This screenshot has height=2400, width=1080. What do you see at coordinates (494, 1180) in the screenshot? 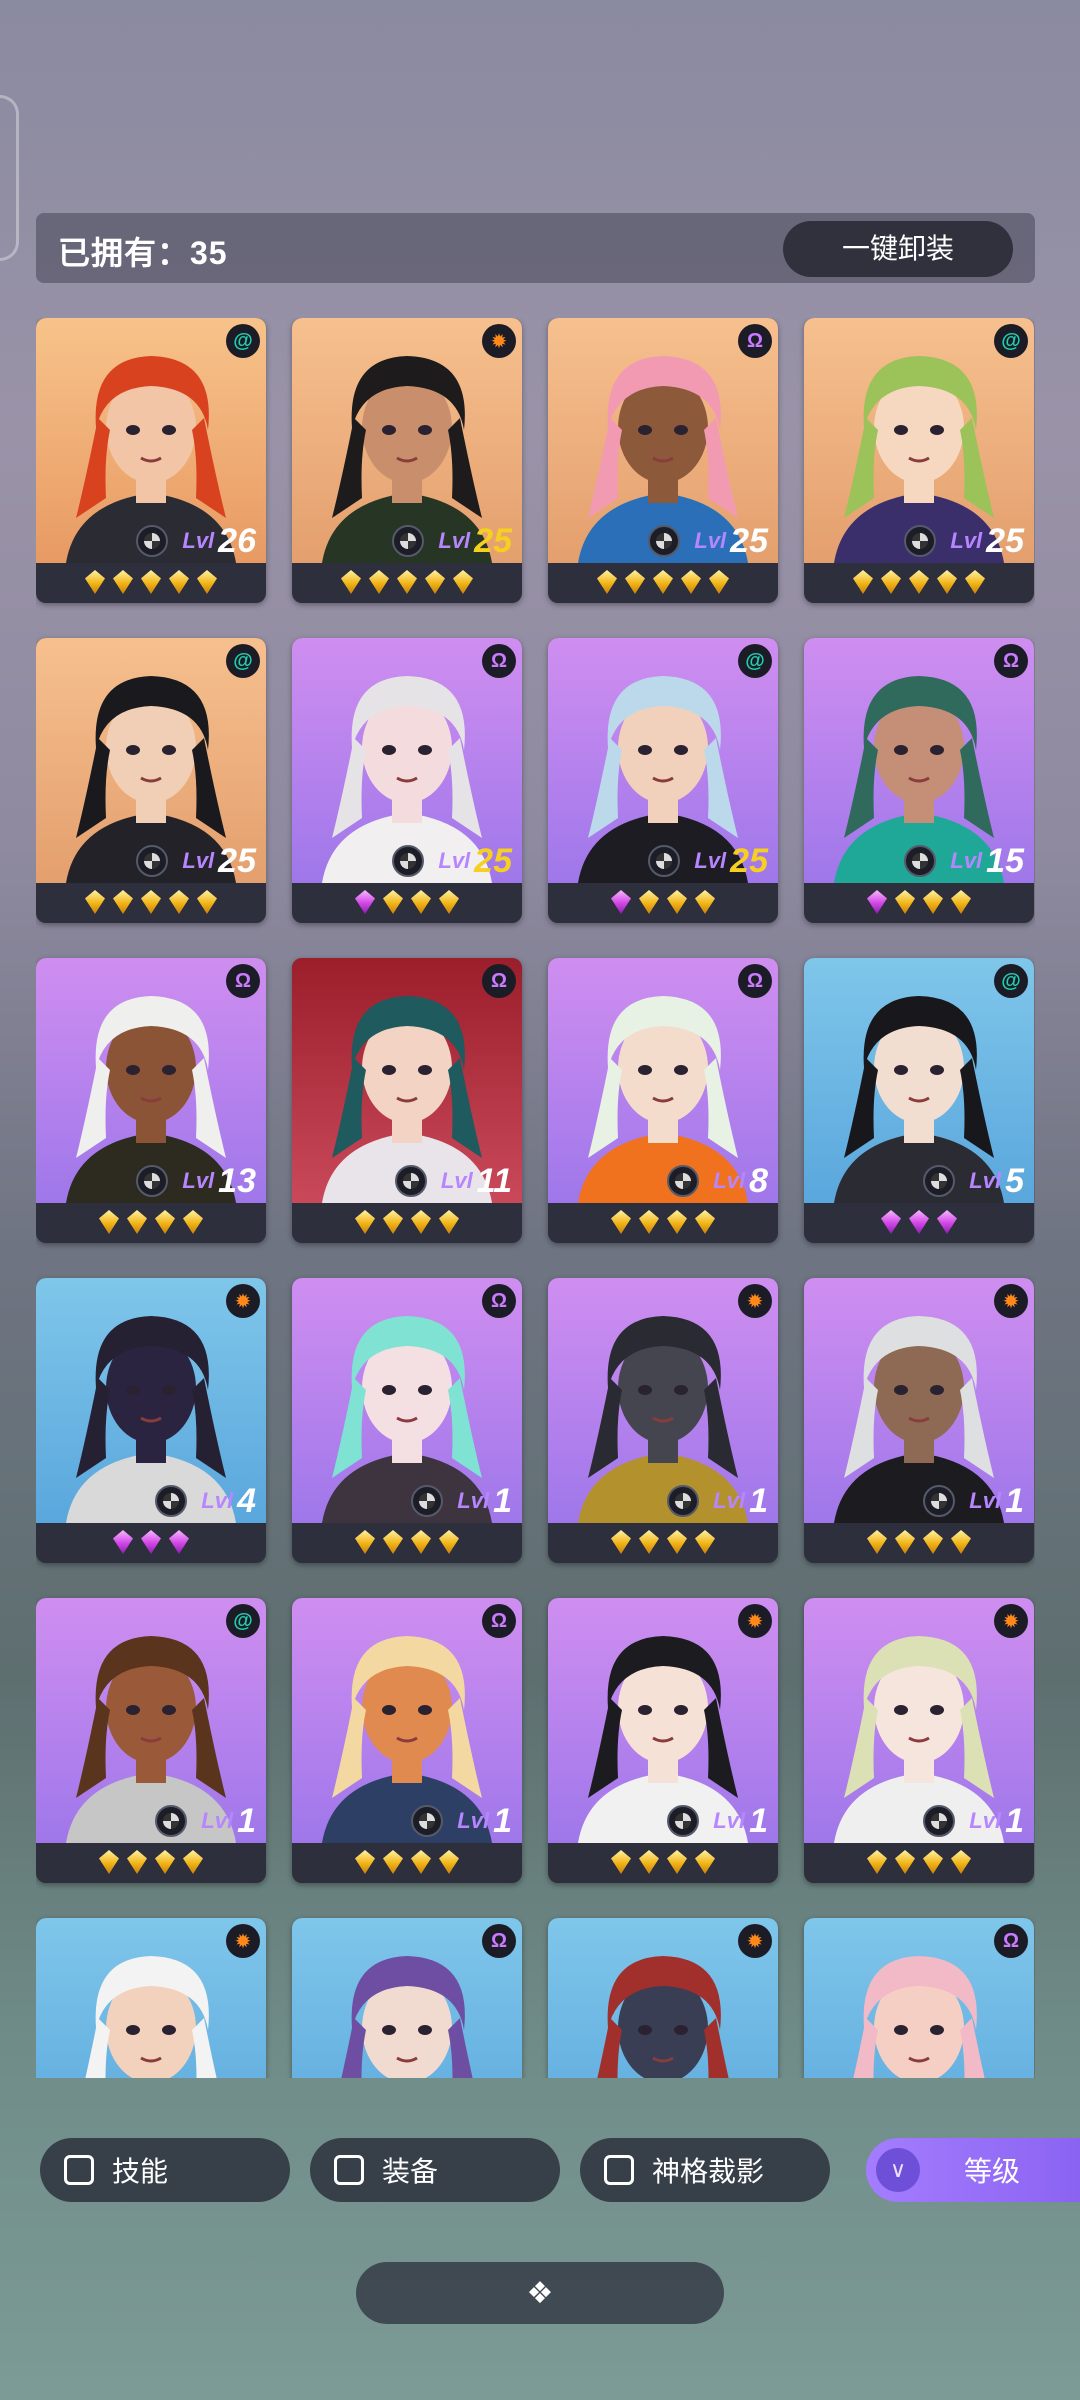
I see `level-value: 11` at bounding box center [494, 1180].